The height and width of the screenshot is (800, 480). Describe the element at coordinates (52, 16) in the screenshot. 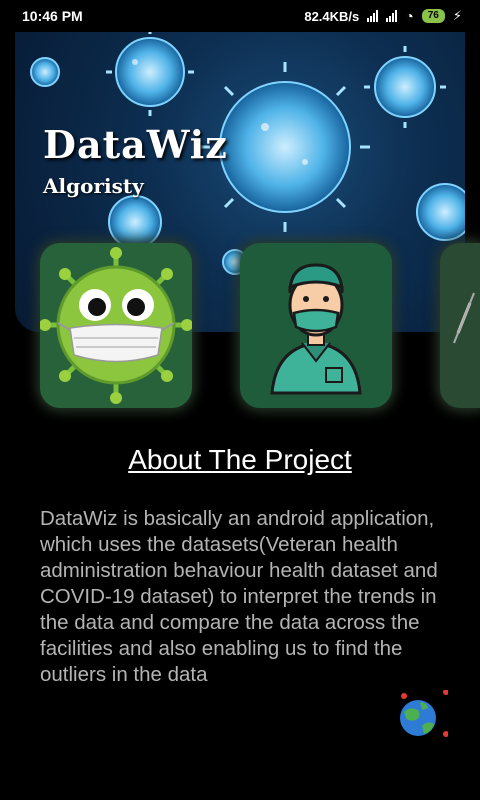

I see `status-time: 10:46 PM` at that location.